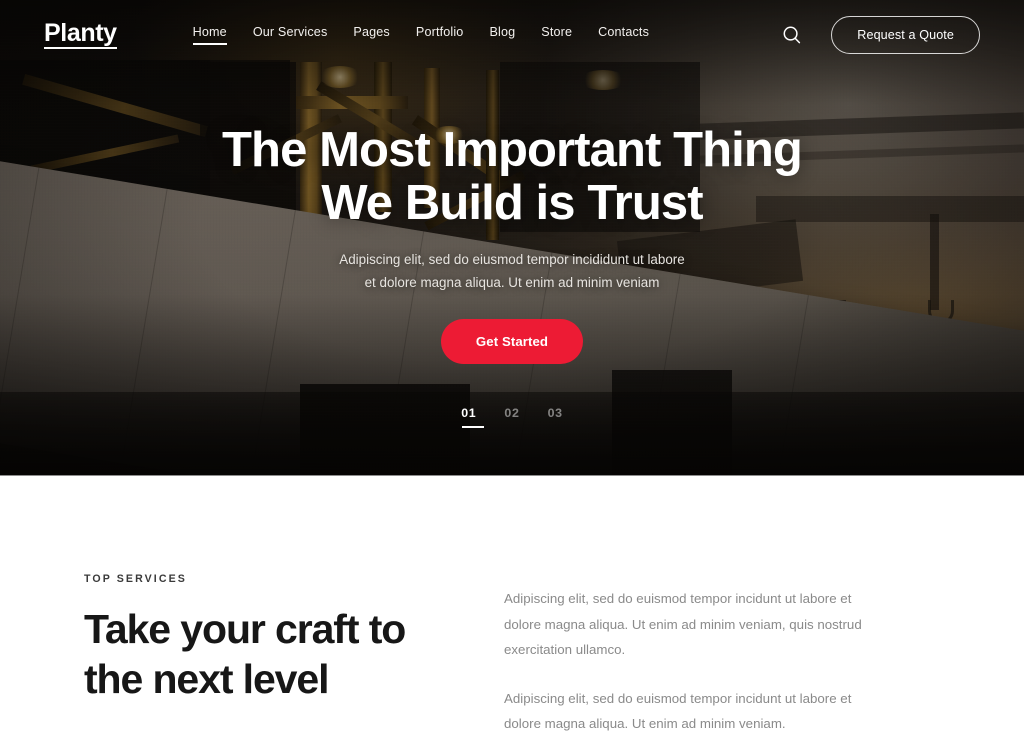 The image size is (1024, 745). Describe the element at coordinates (206, 679) in the screenshot. I see `services-title-line-2: the next level` at that location.